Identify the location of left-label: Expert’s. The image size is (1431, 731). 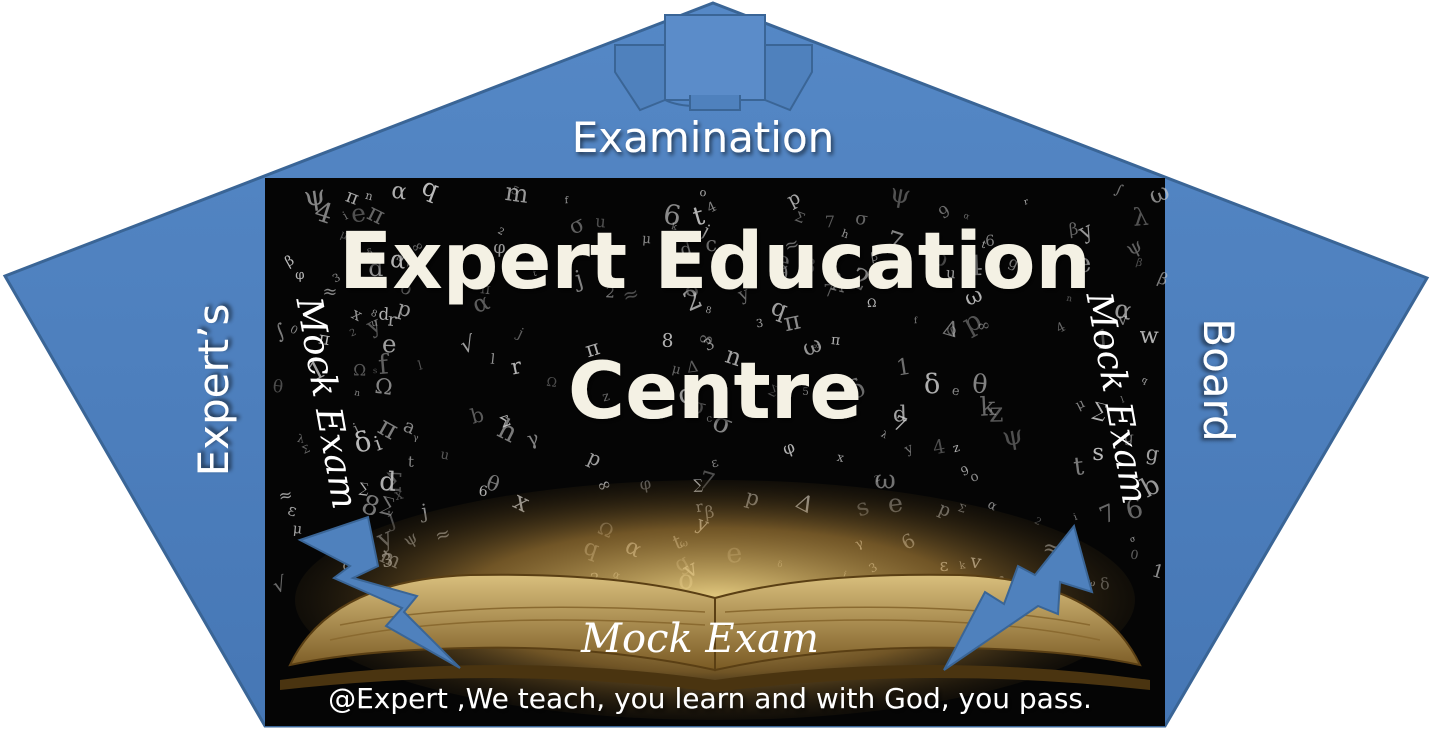
(213, 390).